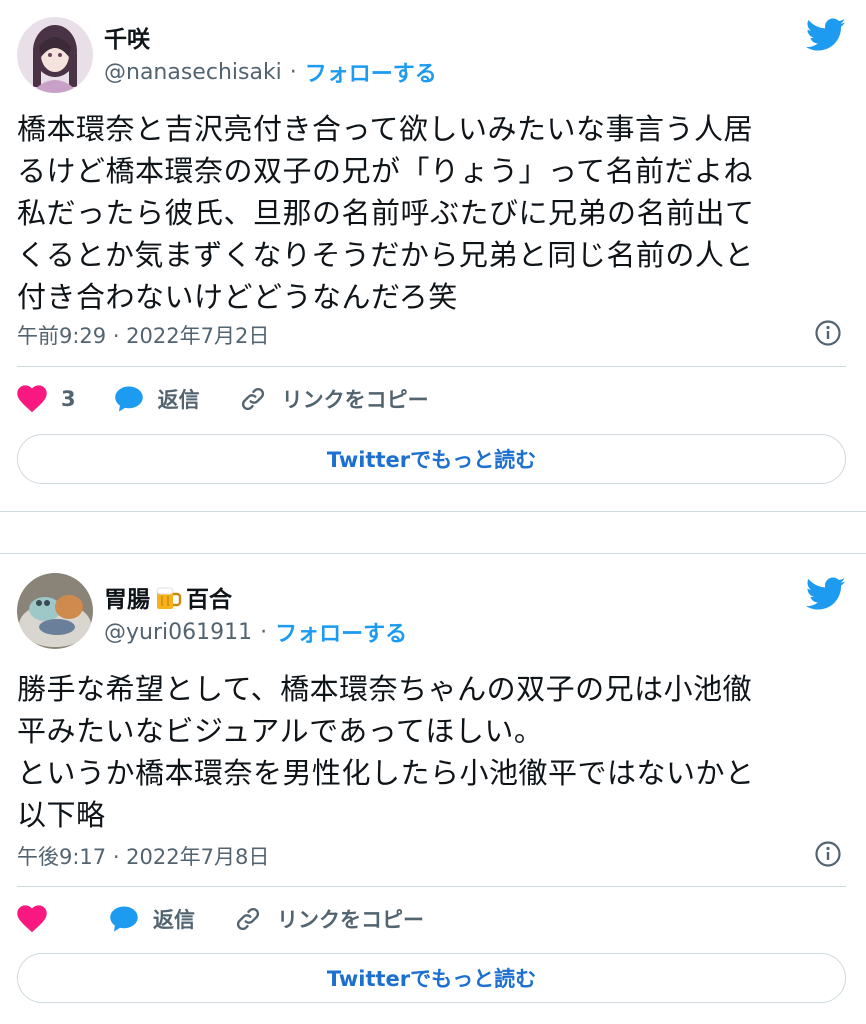 The height and width of the screenshot is (1024, 866). What do you see at coordinates (127, 597) in the screenshot?
I see `author-name: 胃腸` at bounding box center [127, 597].